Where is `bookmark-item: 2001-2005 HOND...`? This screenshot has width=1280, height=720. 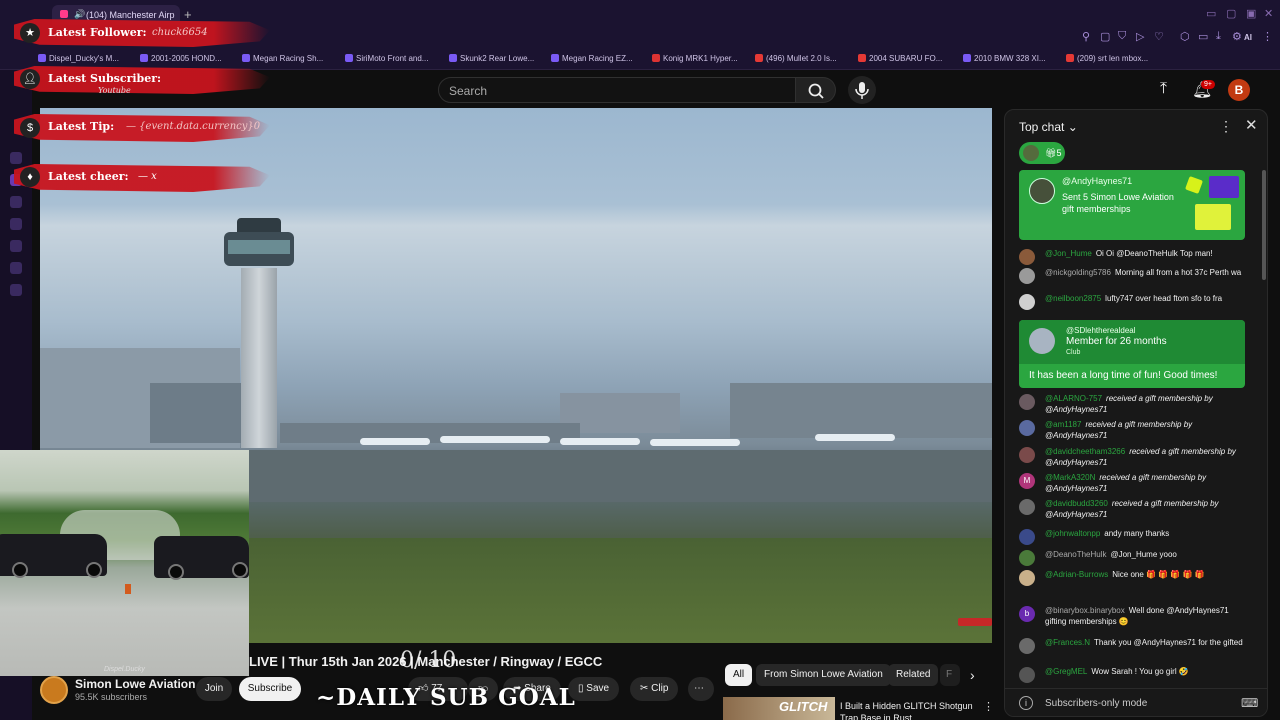
bookmark-item: 2001-2005 HOND... is located at coordinates (181, 58).